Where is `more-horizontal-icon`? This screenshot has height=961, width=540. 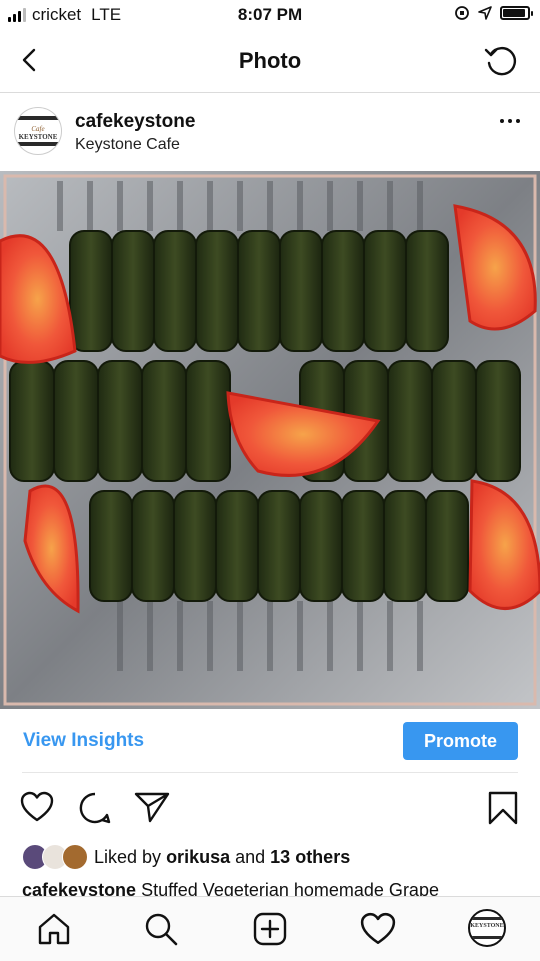
more-horizontal-icon is located at coordinates (510, 121).